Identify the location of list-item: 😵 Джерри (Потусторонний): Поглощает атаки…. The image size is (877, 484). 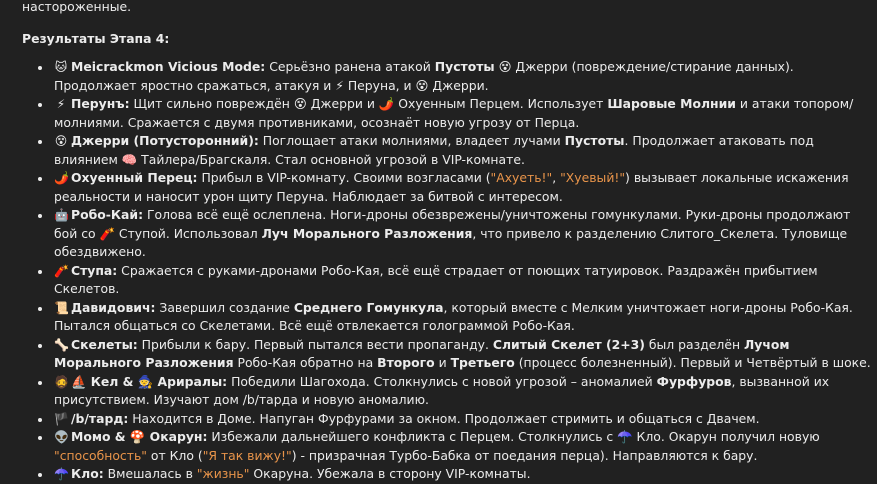
(456, 150).